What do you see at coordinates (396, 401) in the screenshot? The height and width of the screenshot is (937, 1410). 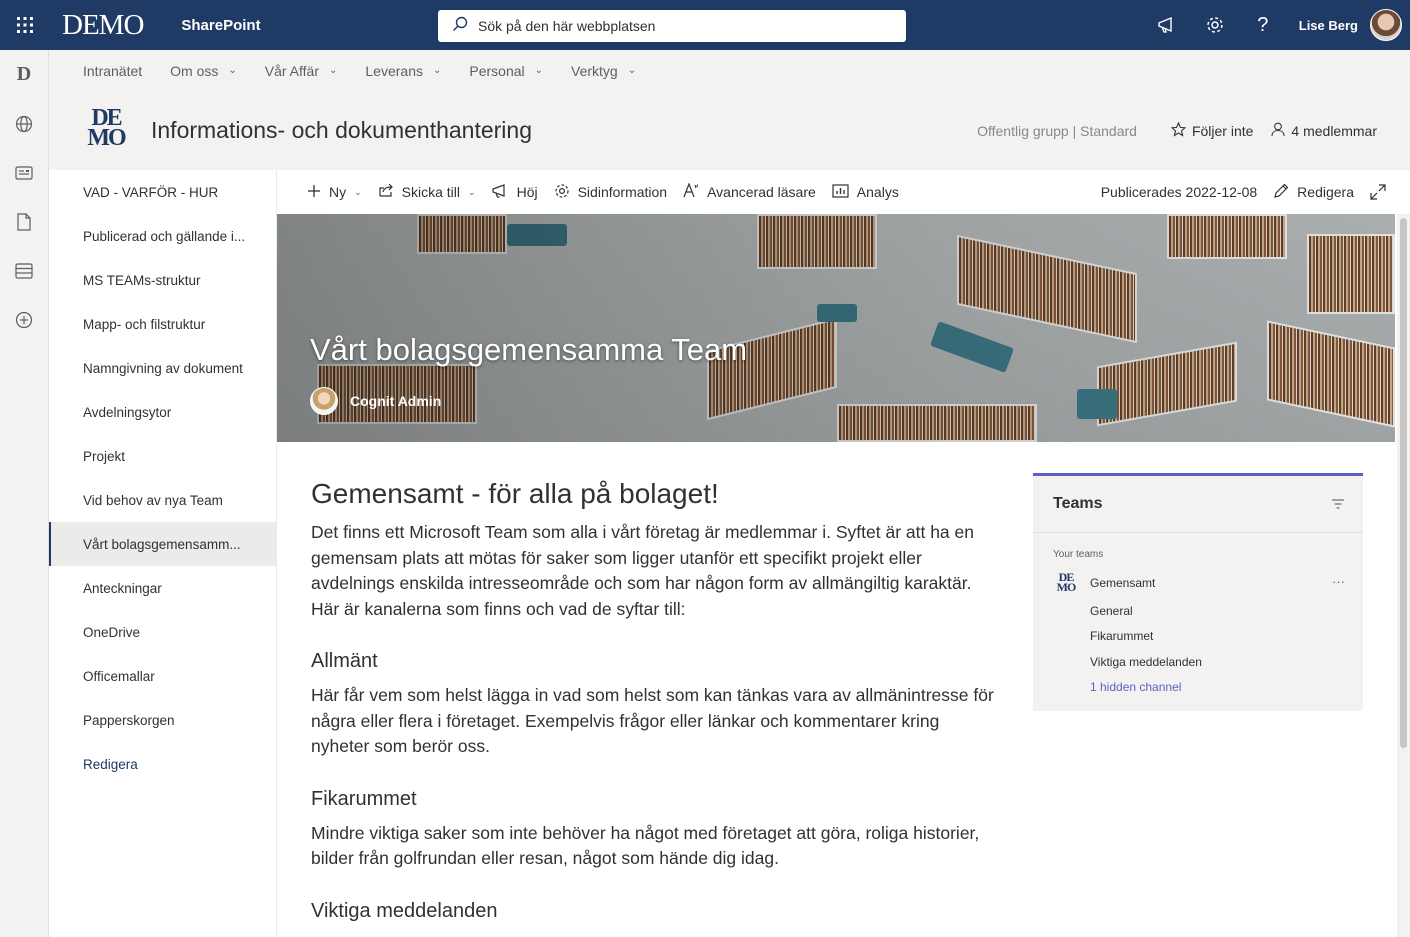 I see `author-name: Cognit Admin` at bounding box center [396, 401].